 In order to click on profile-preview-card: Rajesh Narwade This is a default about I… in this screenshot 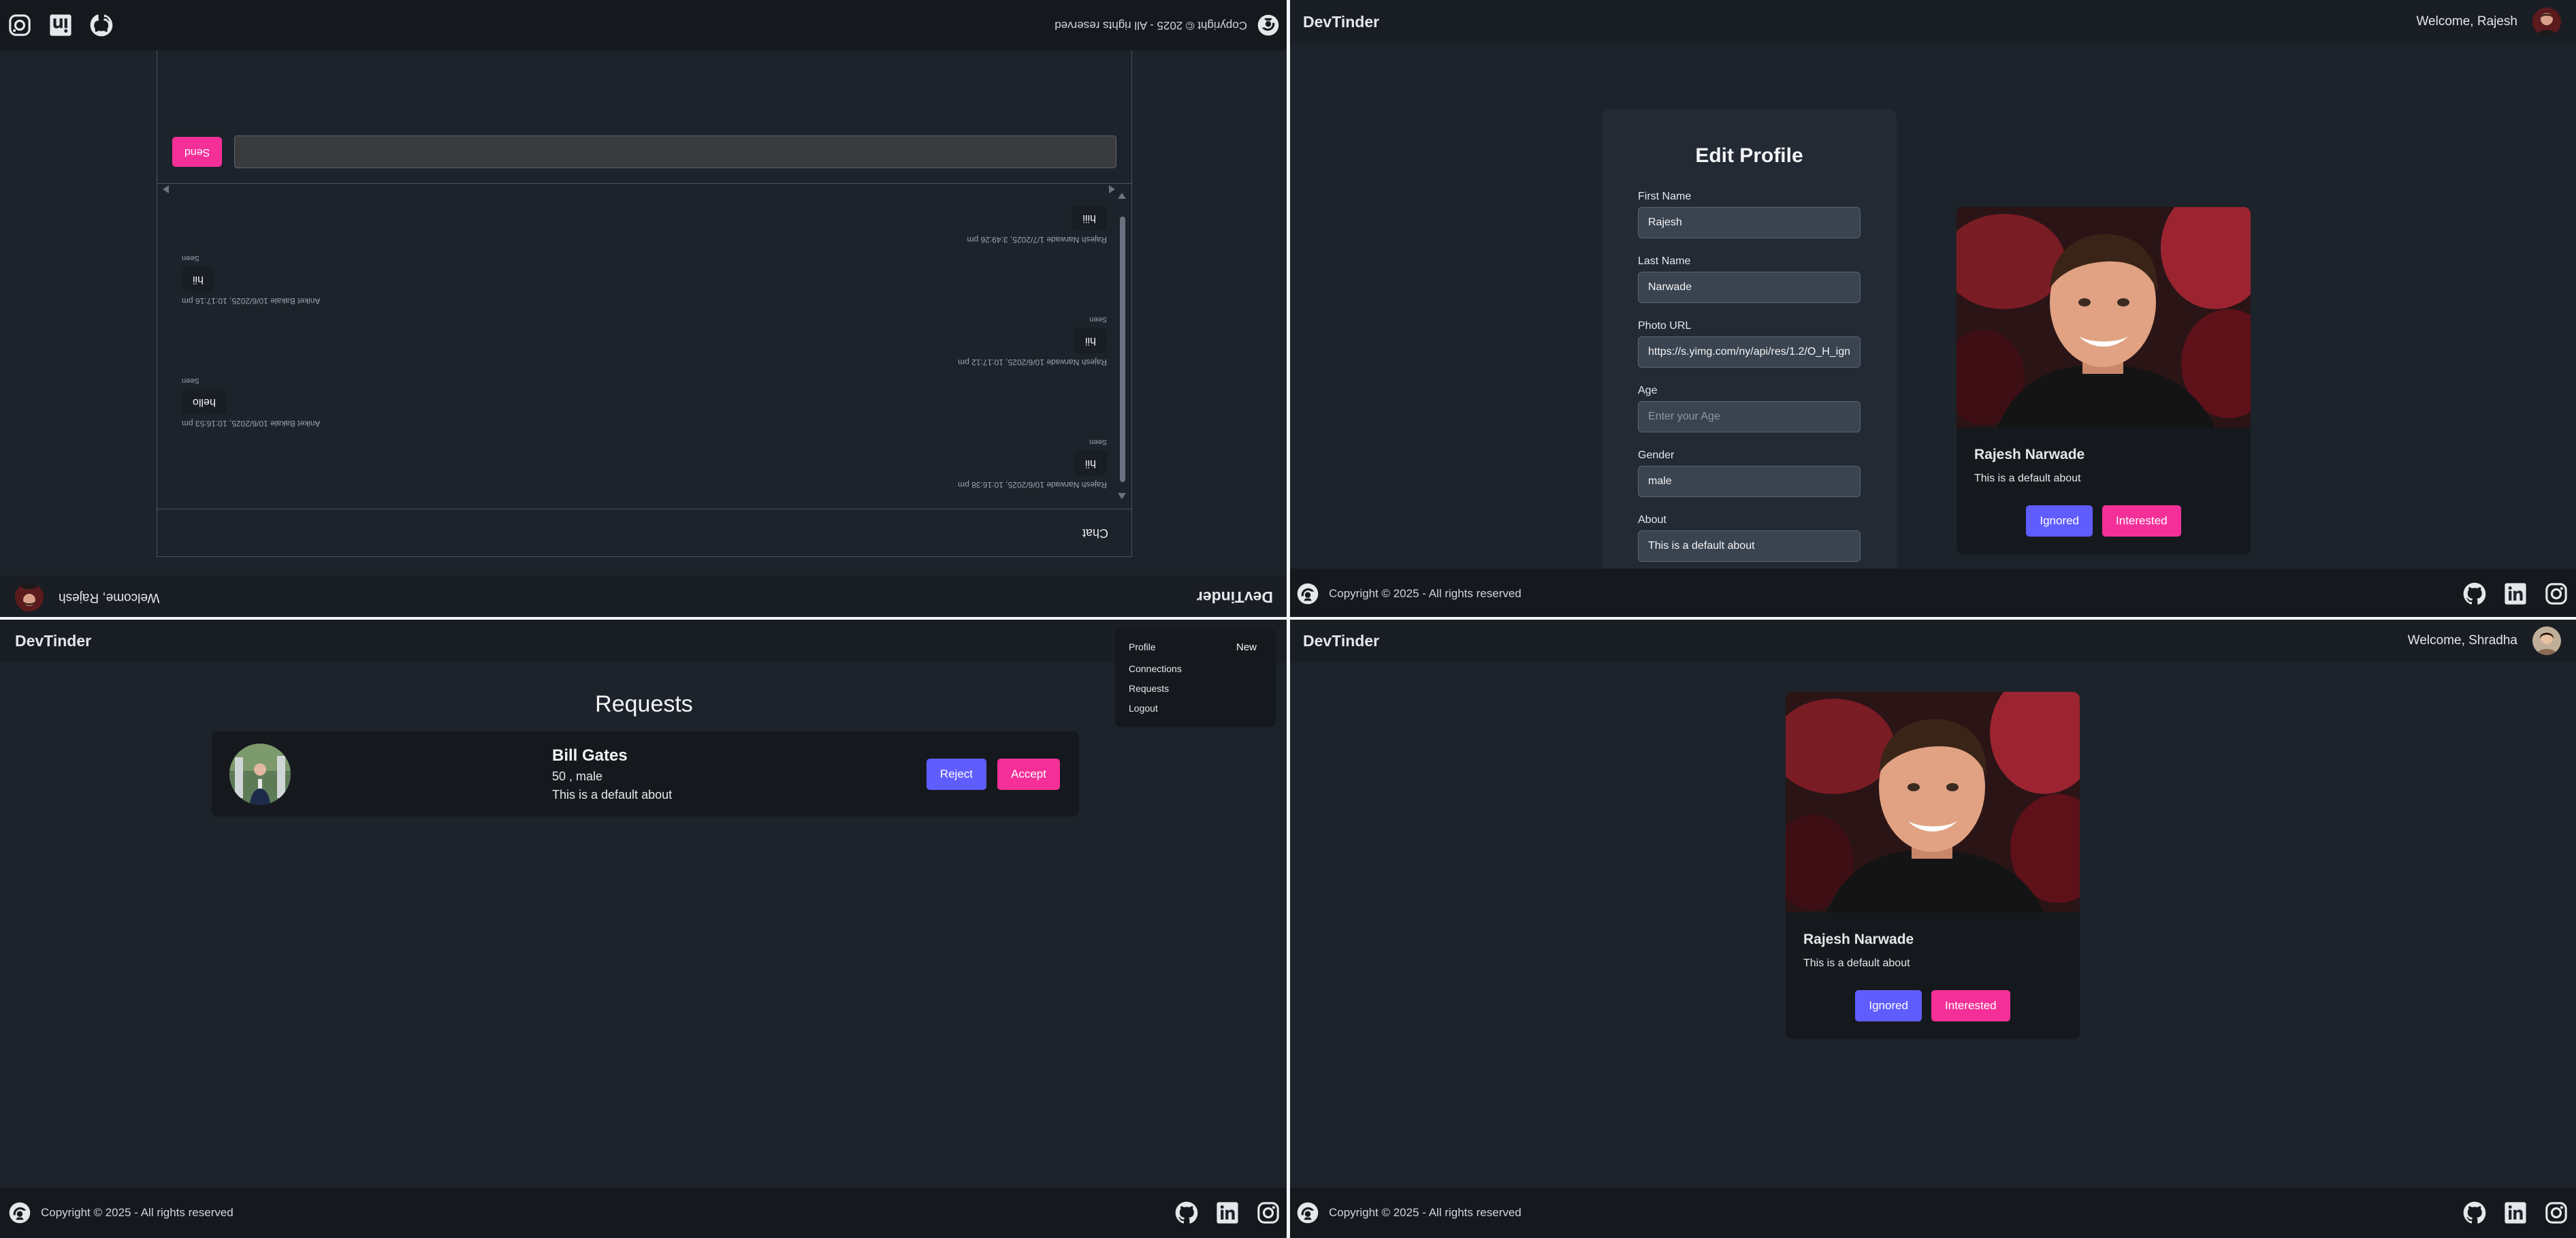, I will do `click(2104, 380)`.